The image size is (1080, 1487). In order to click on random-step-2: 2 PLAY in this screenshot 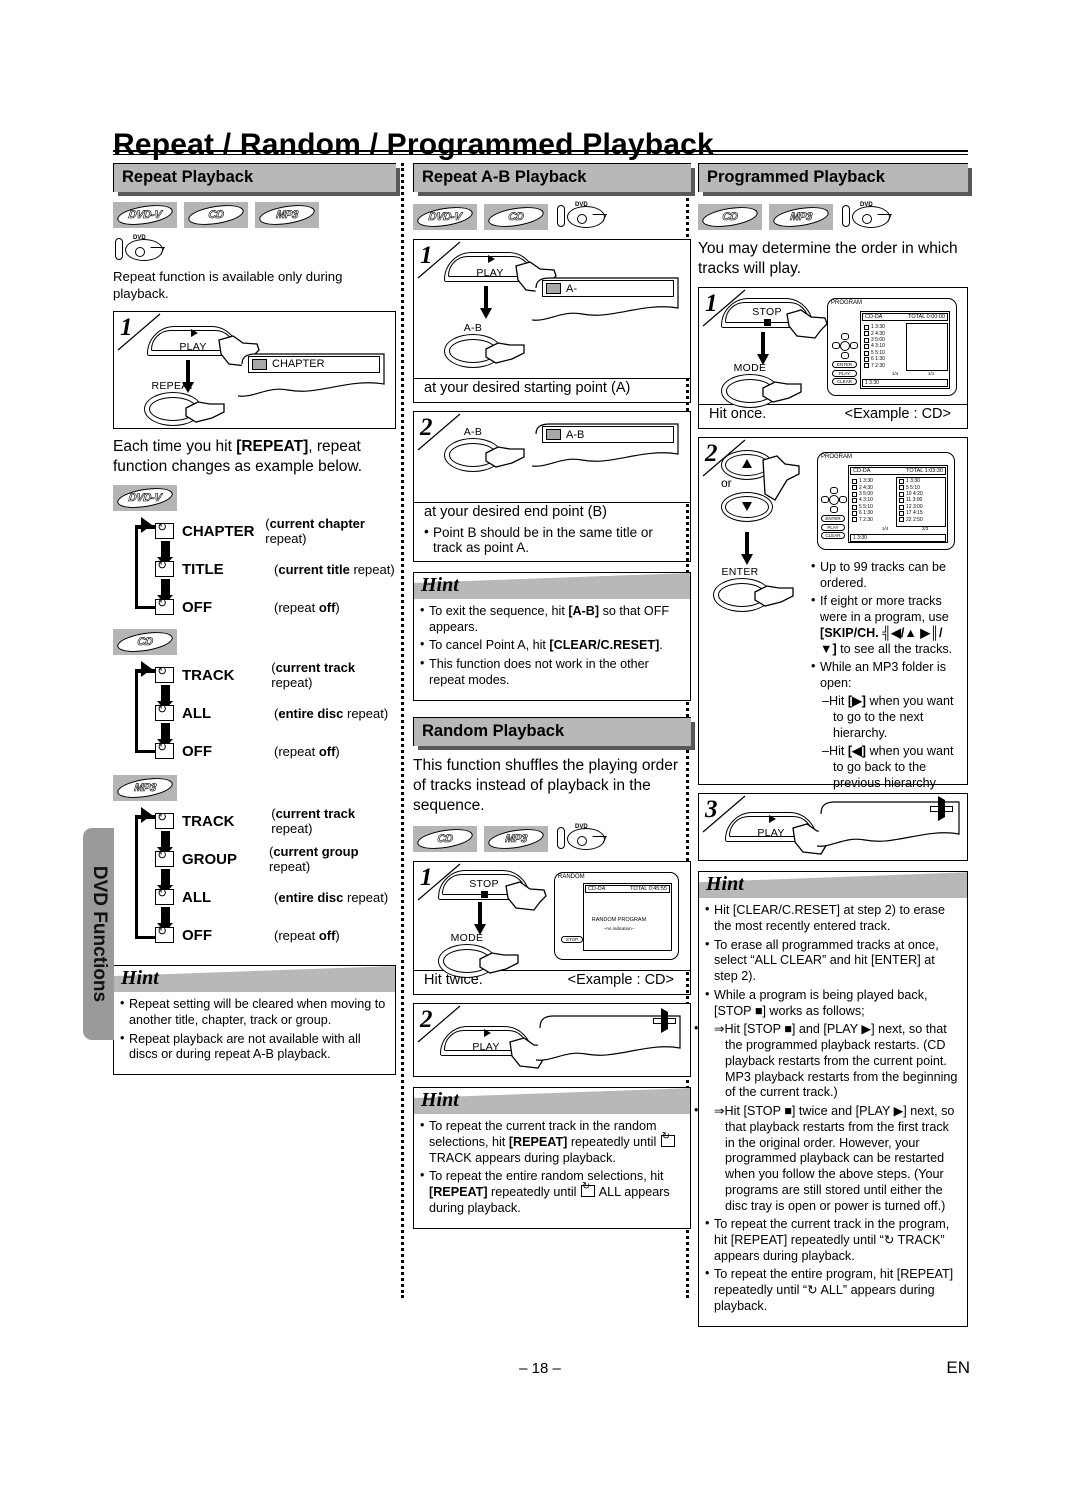, I will do `click(552, 1040)`.